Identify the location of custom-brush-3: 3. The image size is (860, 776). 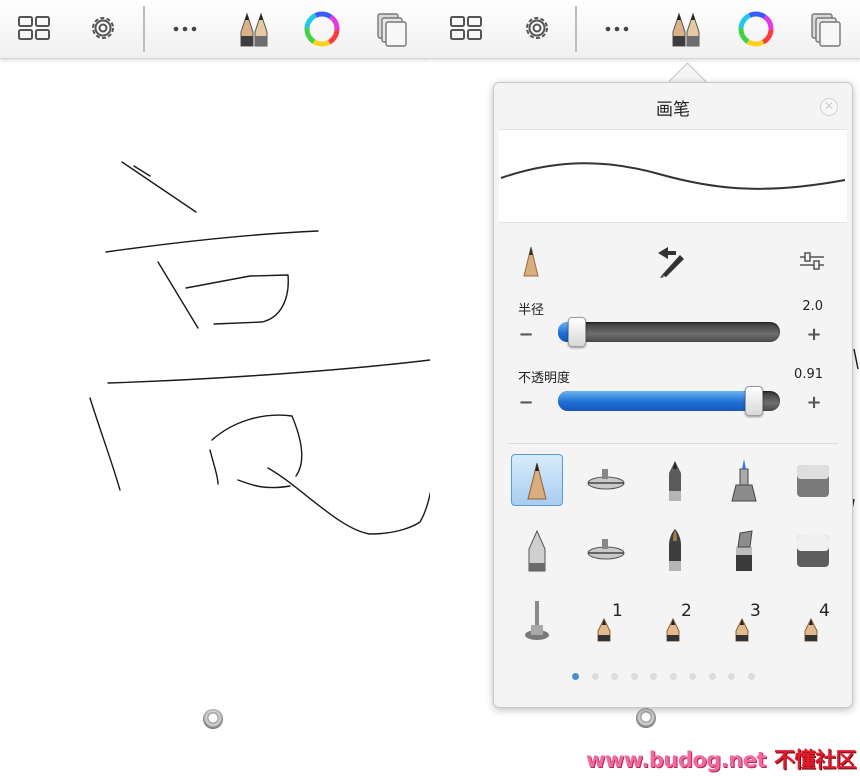
(744, 621).